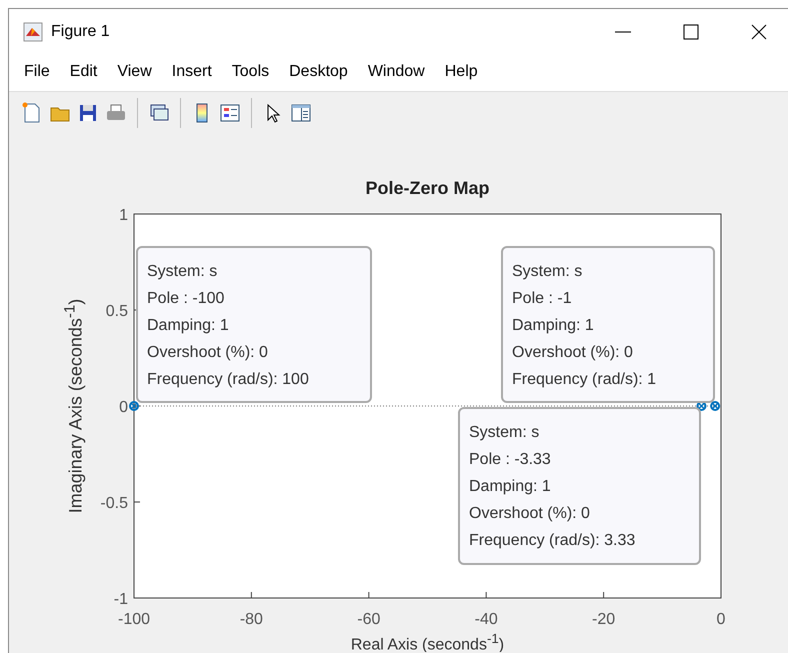 The image size is (788, 653). I want to click on y-tick-label: 0, so click(123, 407).